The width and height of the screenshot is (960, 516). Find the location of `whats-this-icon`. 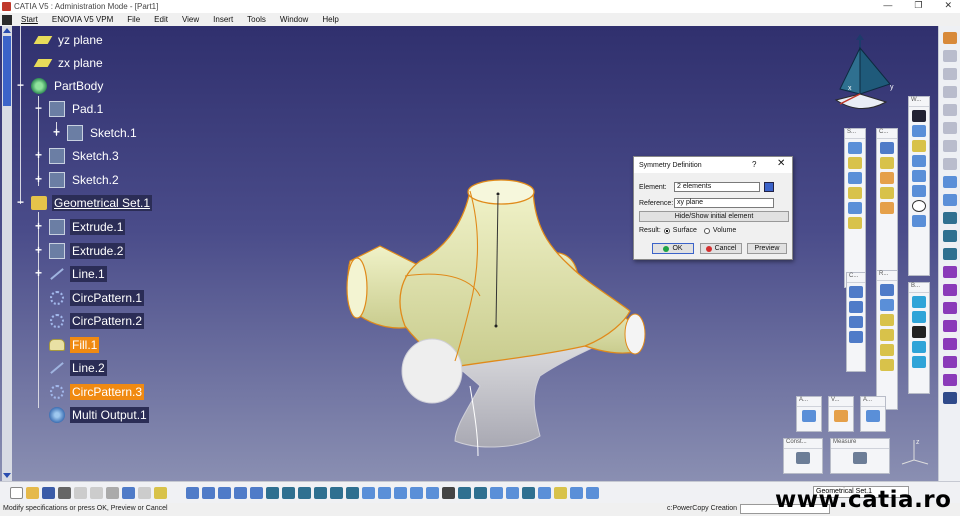

whats-this-icon is located at coordinates (160, 492).